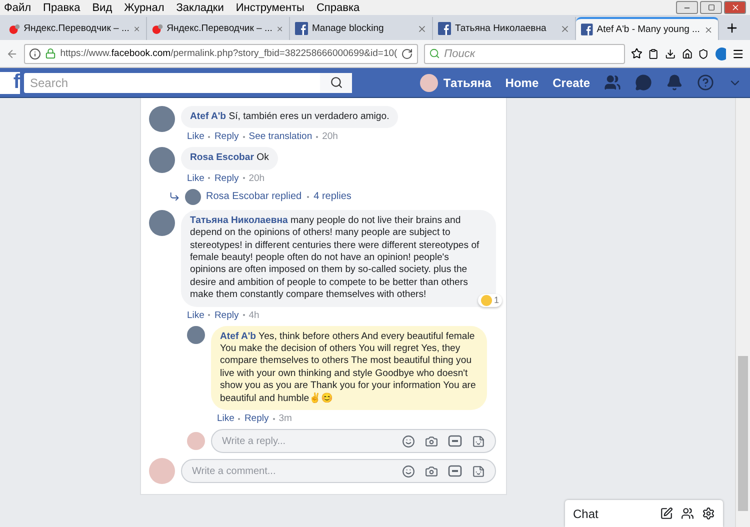 This screenshot has width=750, height=527. I want to click on maximize-button, so click(711, 7).